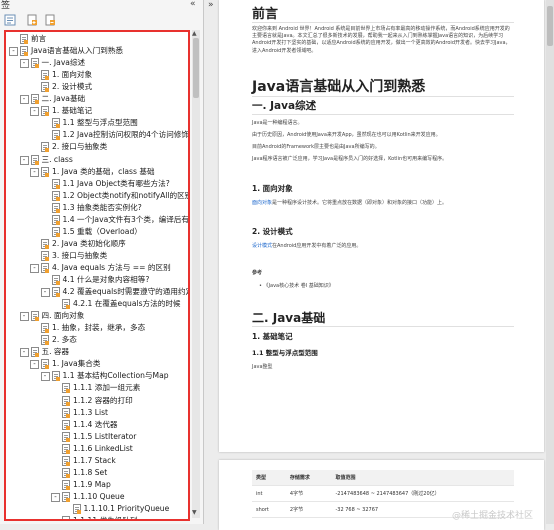 This screenshot has width=554, height=530. Describe the element at coordinates (97, 304) in the screenshot. I see `outline-item: 4.2.1 在覆盖equals方法的时候` at that location.